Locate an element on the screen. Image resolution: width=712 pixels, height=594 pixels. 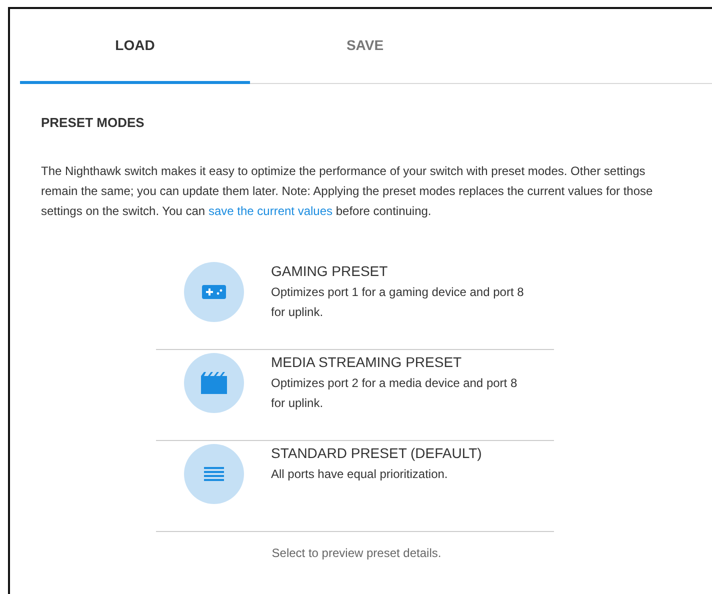
hint-text: Select to preview preset details. is located at coordinates (356, 553).